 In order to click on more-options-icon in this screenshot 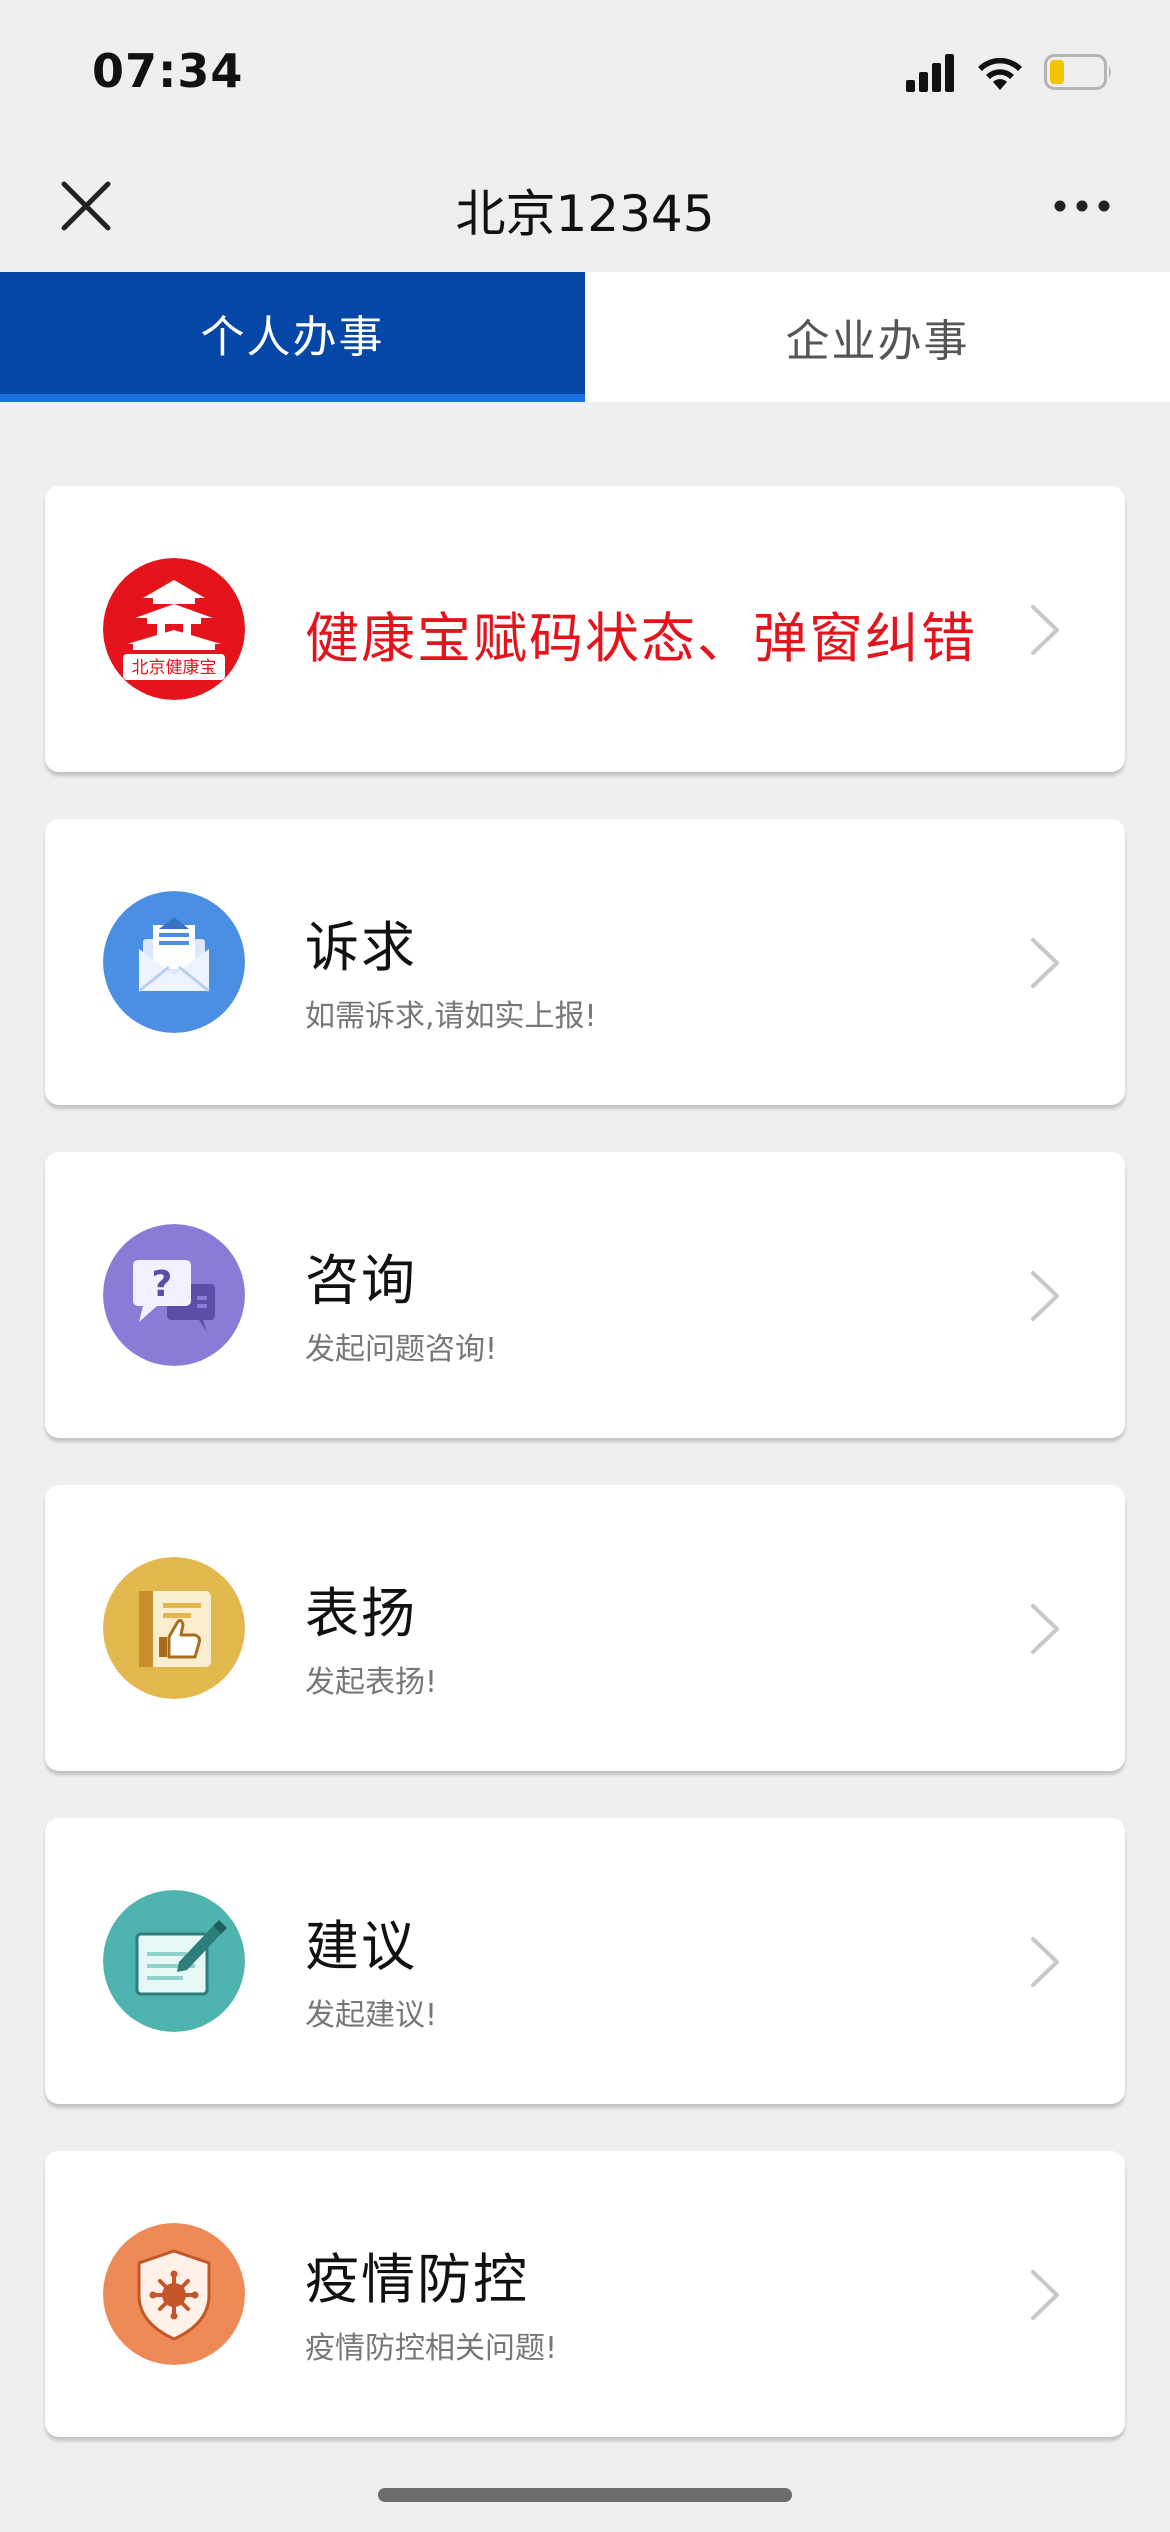, I will do `click(1082, 206)`.